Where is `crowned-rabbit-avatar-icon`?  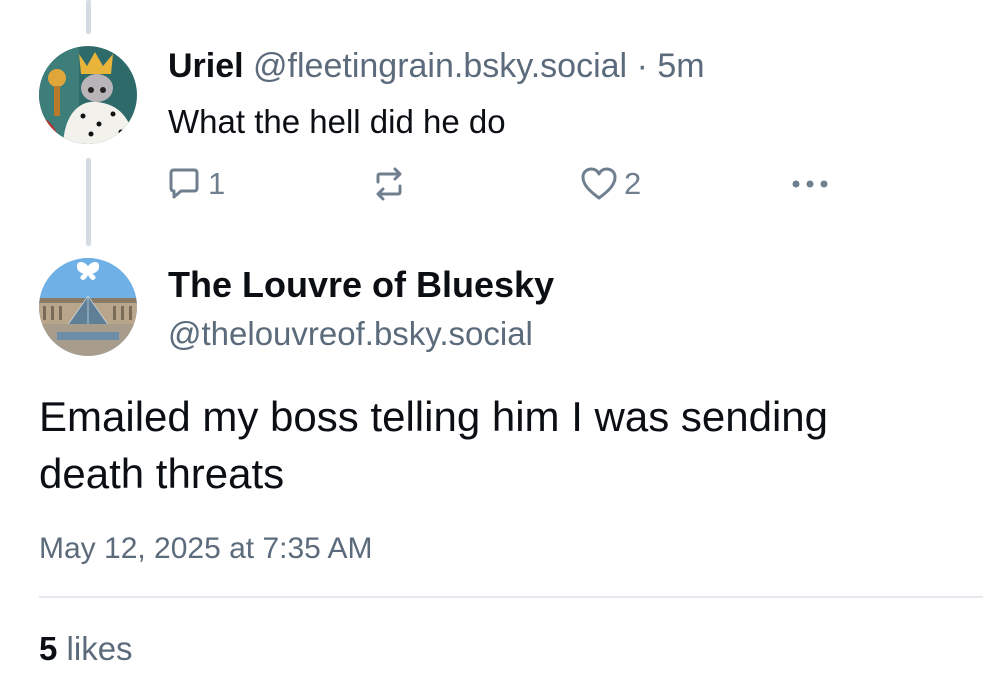
crowned-rabbit-avatar-icon is located at coordinates (88, 95).